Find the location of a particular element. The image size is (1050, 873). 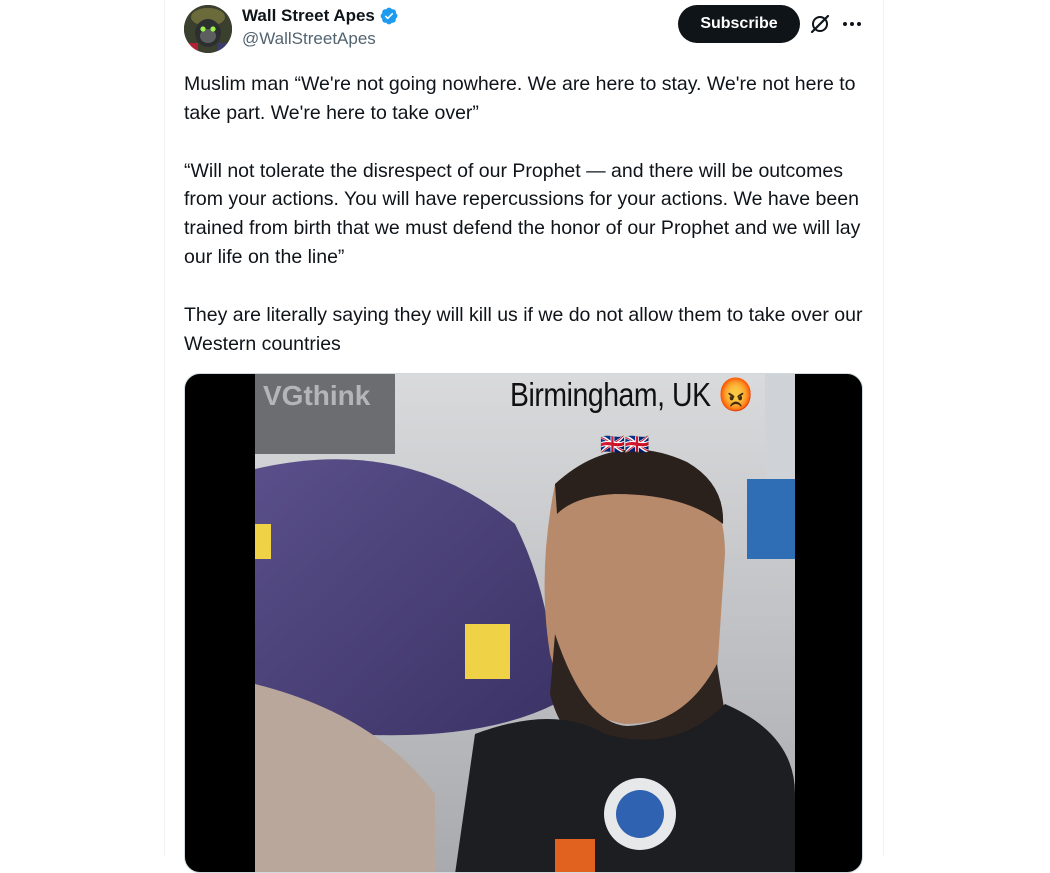

gorilla-avatar-icon is located at coordinates (208, 29).